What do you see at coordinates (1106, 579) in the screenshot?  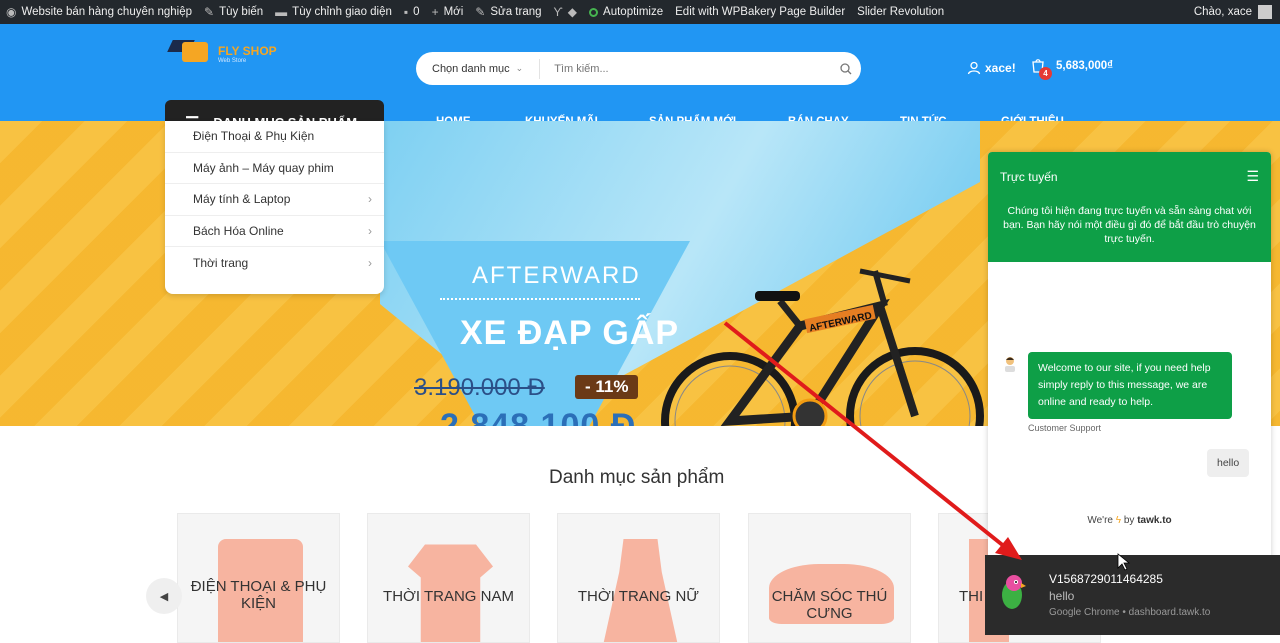 I see `notification-title: V1568729011464285` at bounding box center [1106, 579].